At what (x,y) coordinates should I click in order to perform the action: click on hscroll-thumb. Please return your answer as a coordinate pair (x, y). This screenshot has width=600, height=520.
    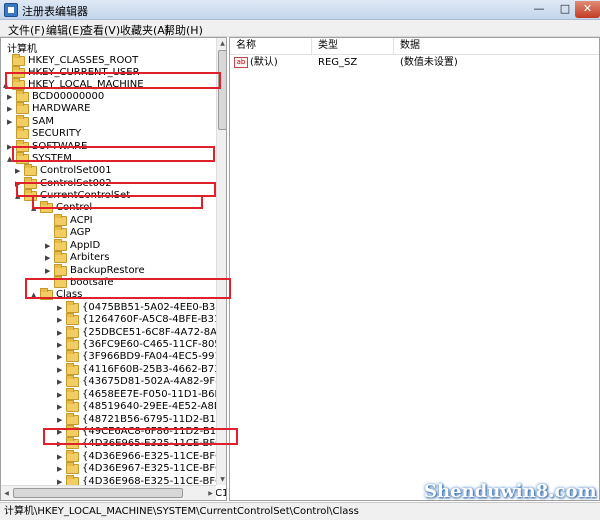
    Looking at the image, I should click on (98, 493).